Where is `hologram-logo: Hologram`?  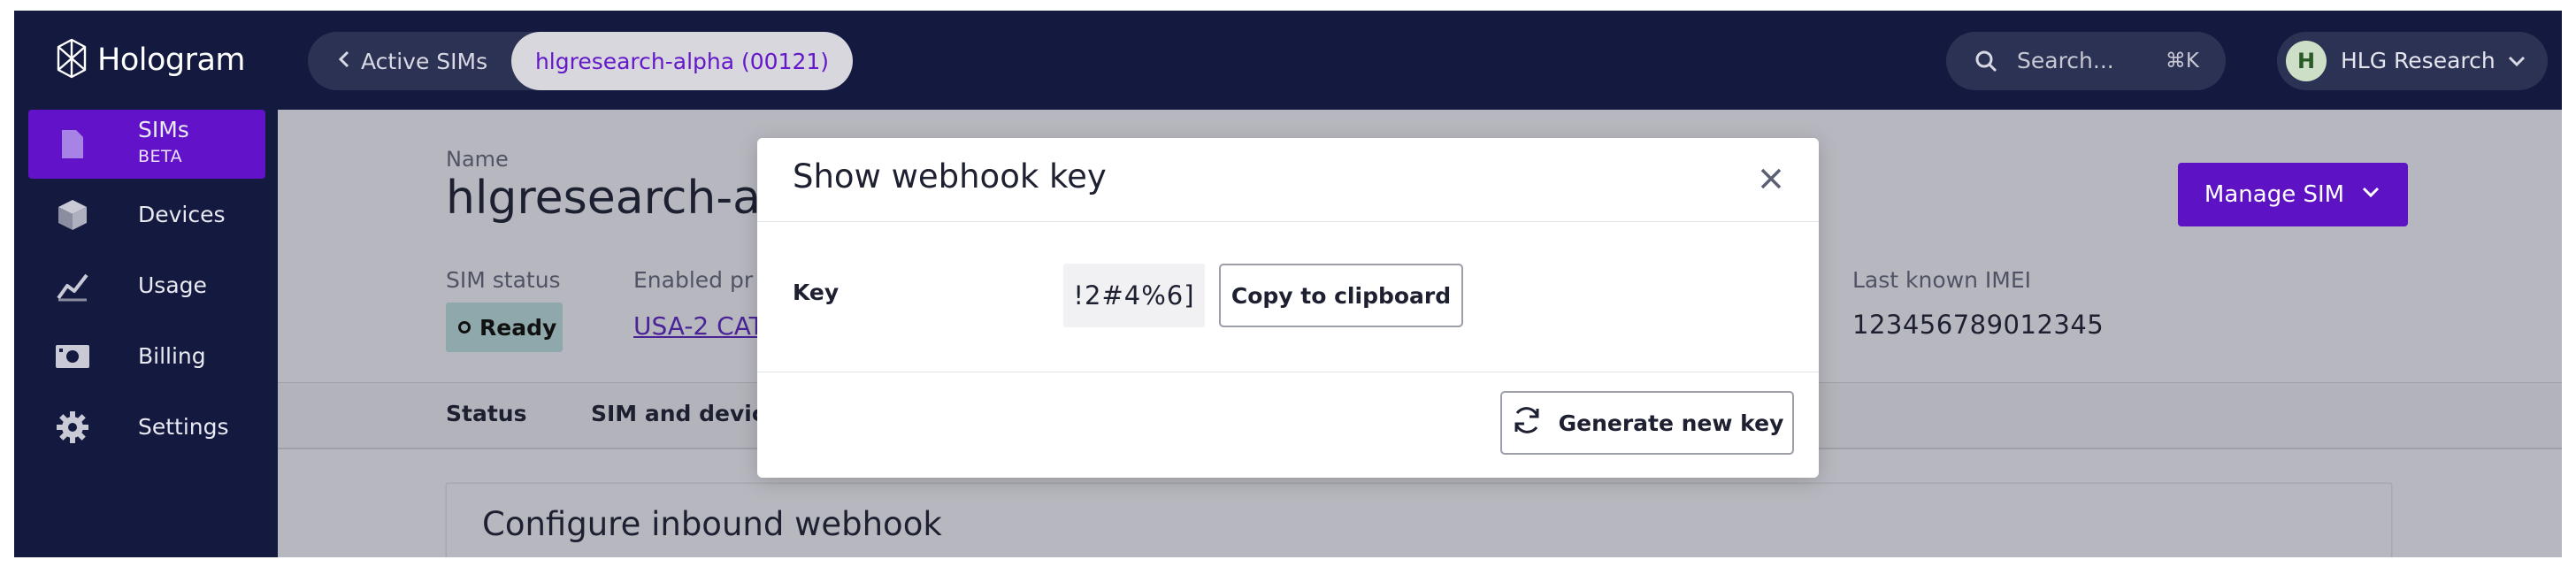 hologram-logo: Hologram is located at coordinates (151, 60).